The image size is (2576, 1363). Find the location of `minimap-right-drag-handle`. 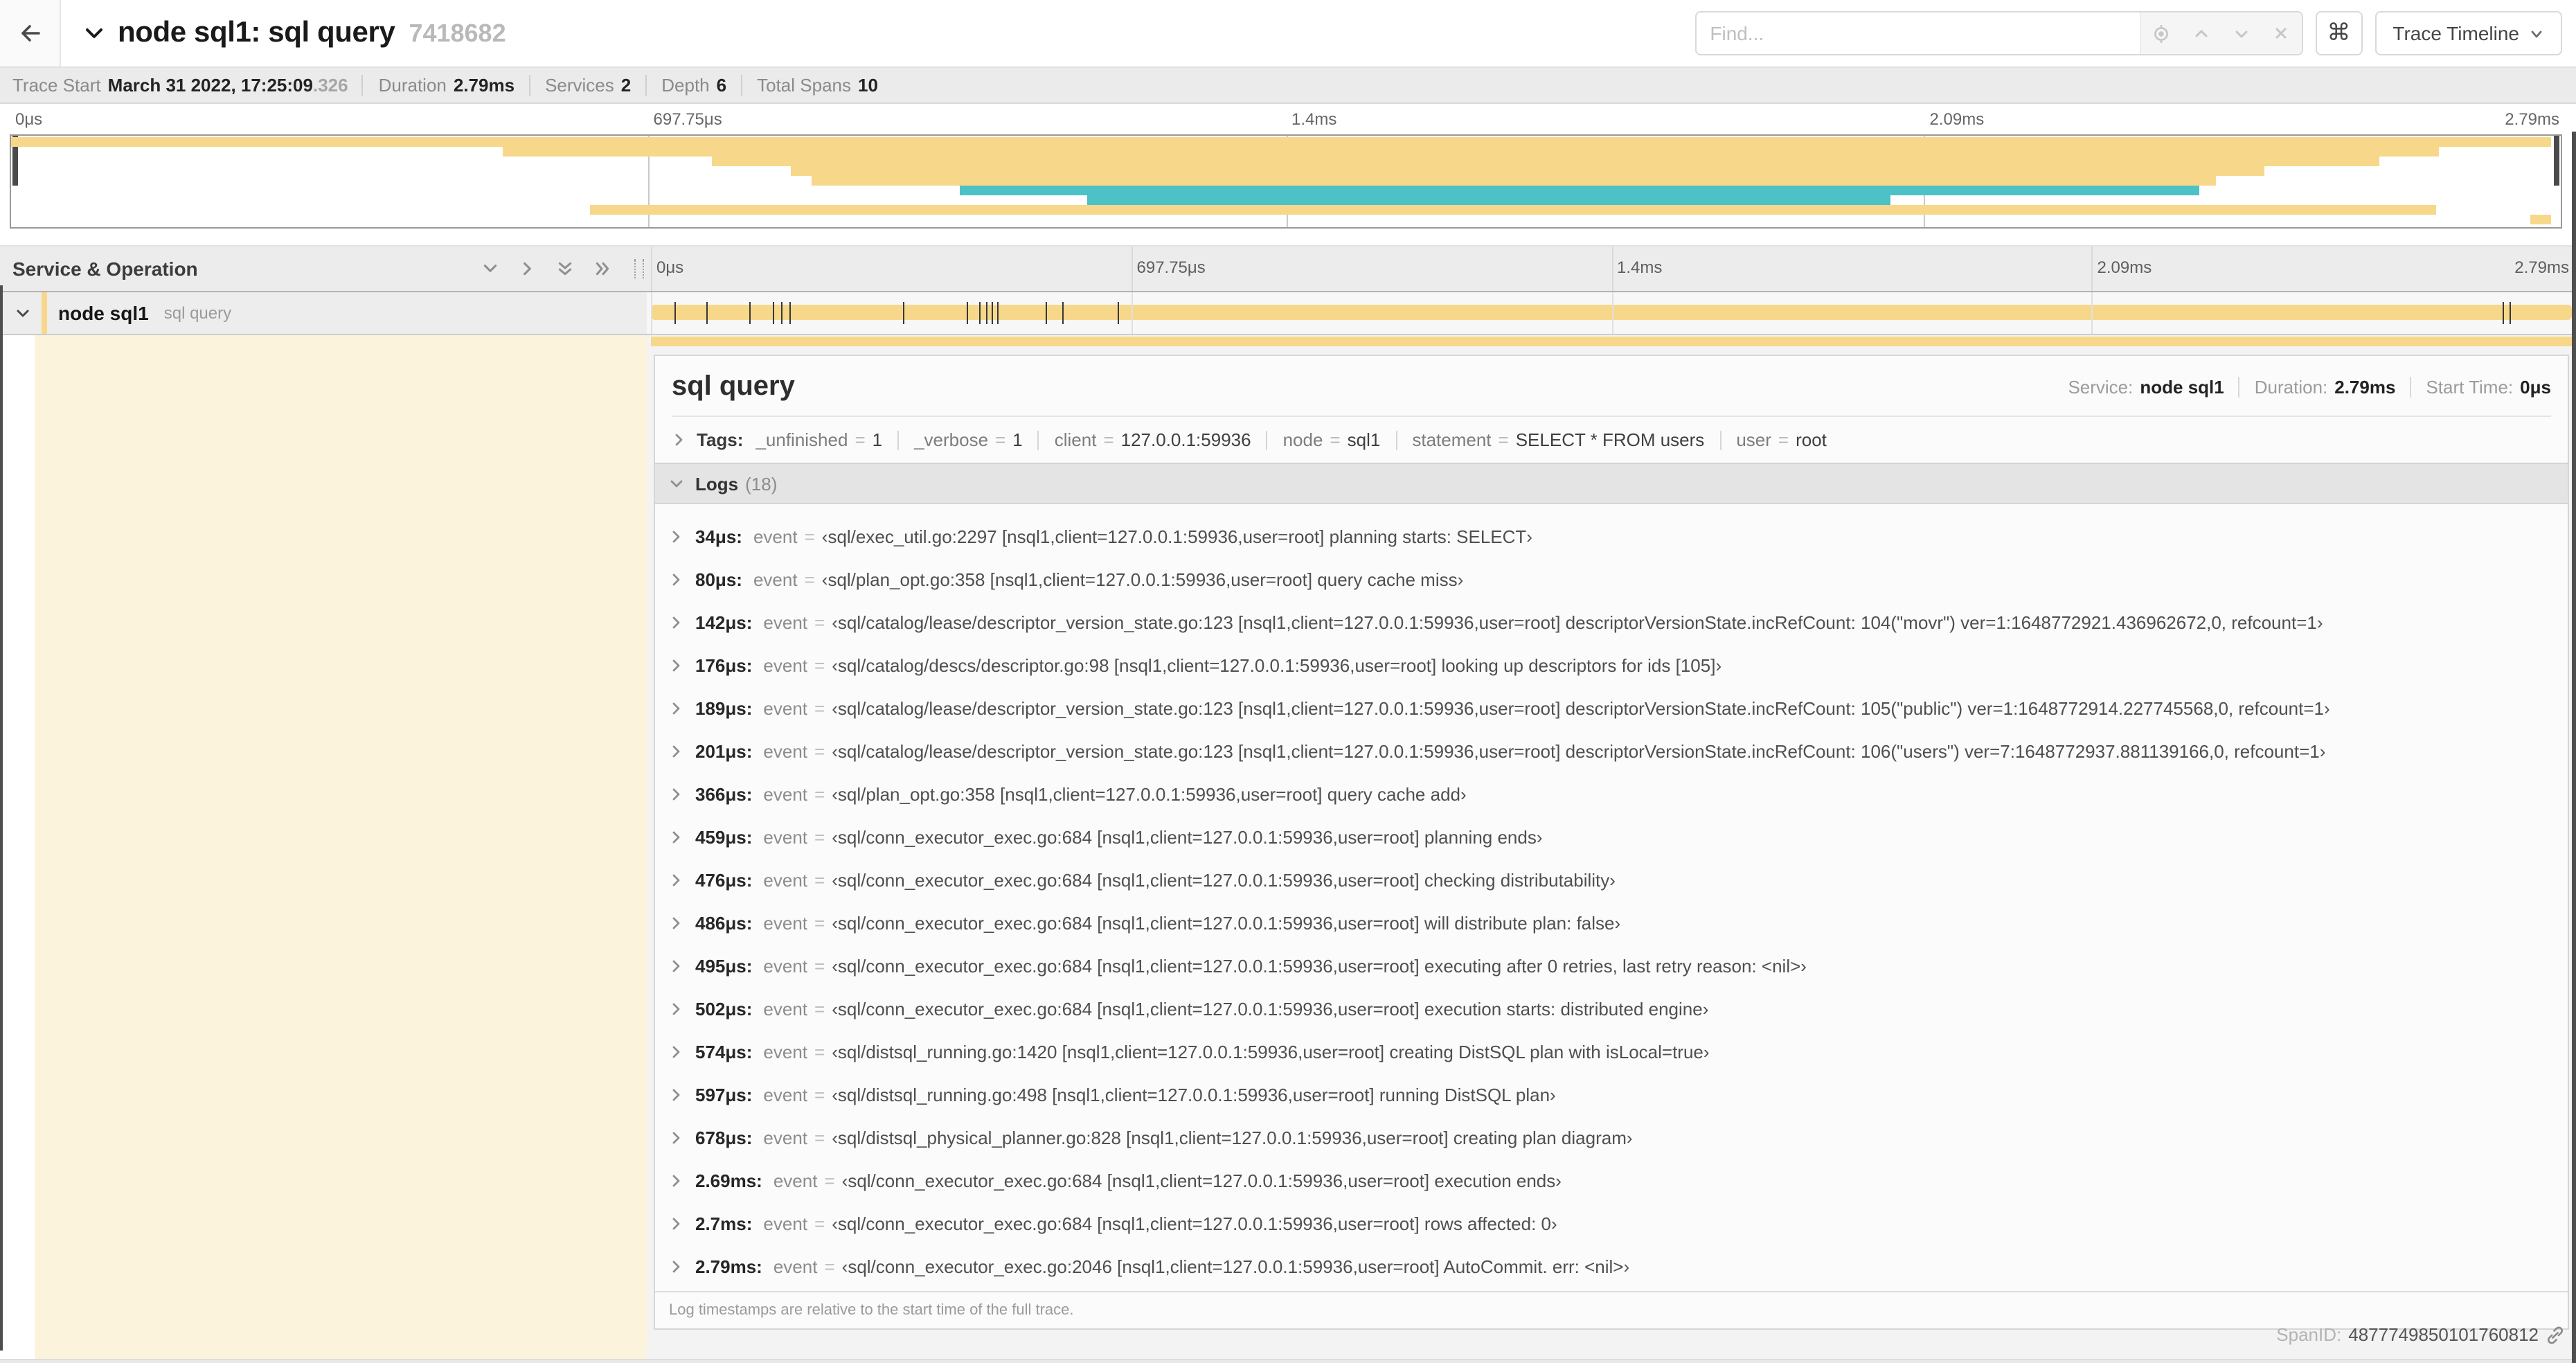

minimap-right-drag-handle is located at coordinates (2556, 161).